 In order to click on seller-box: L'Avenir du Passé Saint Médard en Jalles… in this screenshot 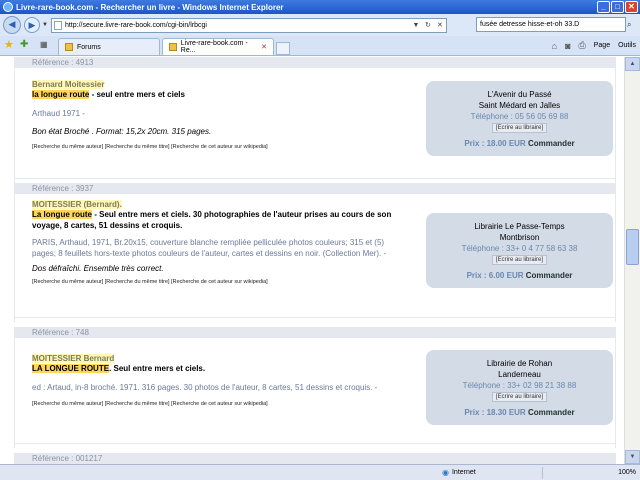, I will do `click(519, 118)`.